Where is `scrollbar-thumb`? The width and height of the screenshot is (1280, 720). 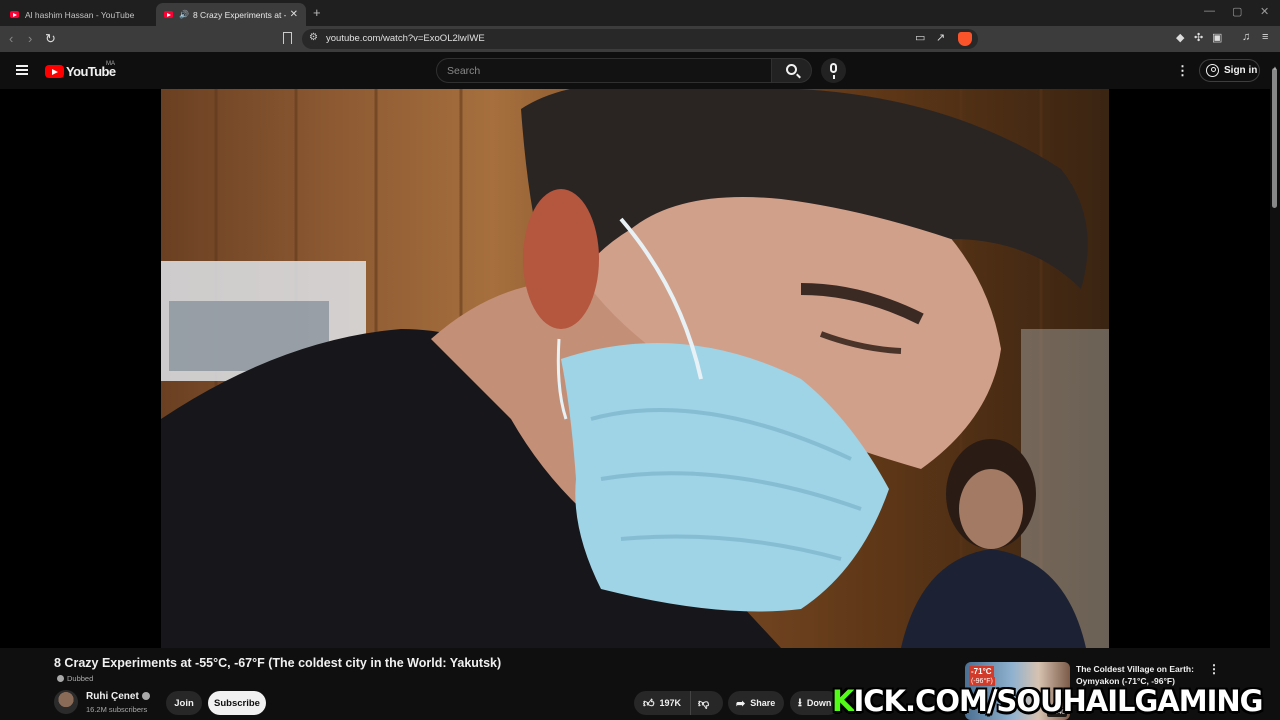
scrollbar-thumb is located at coordinates (1274, 138).